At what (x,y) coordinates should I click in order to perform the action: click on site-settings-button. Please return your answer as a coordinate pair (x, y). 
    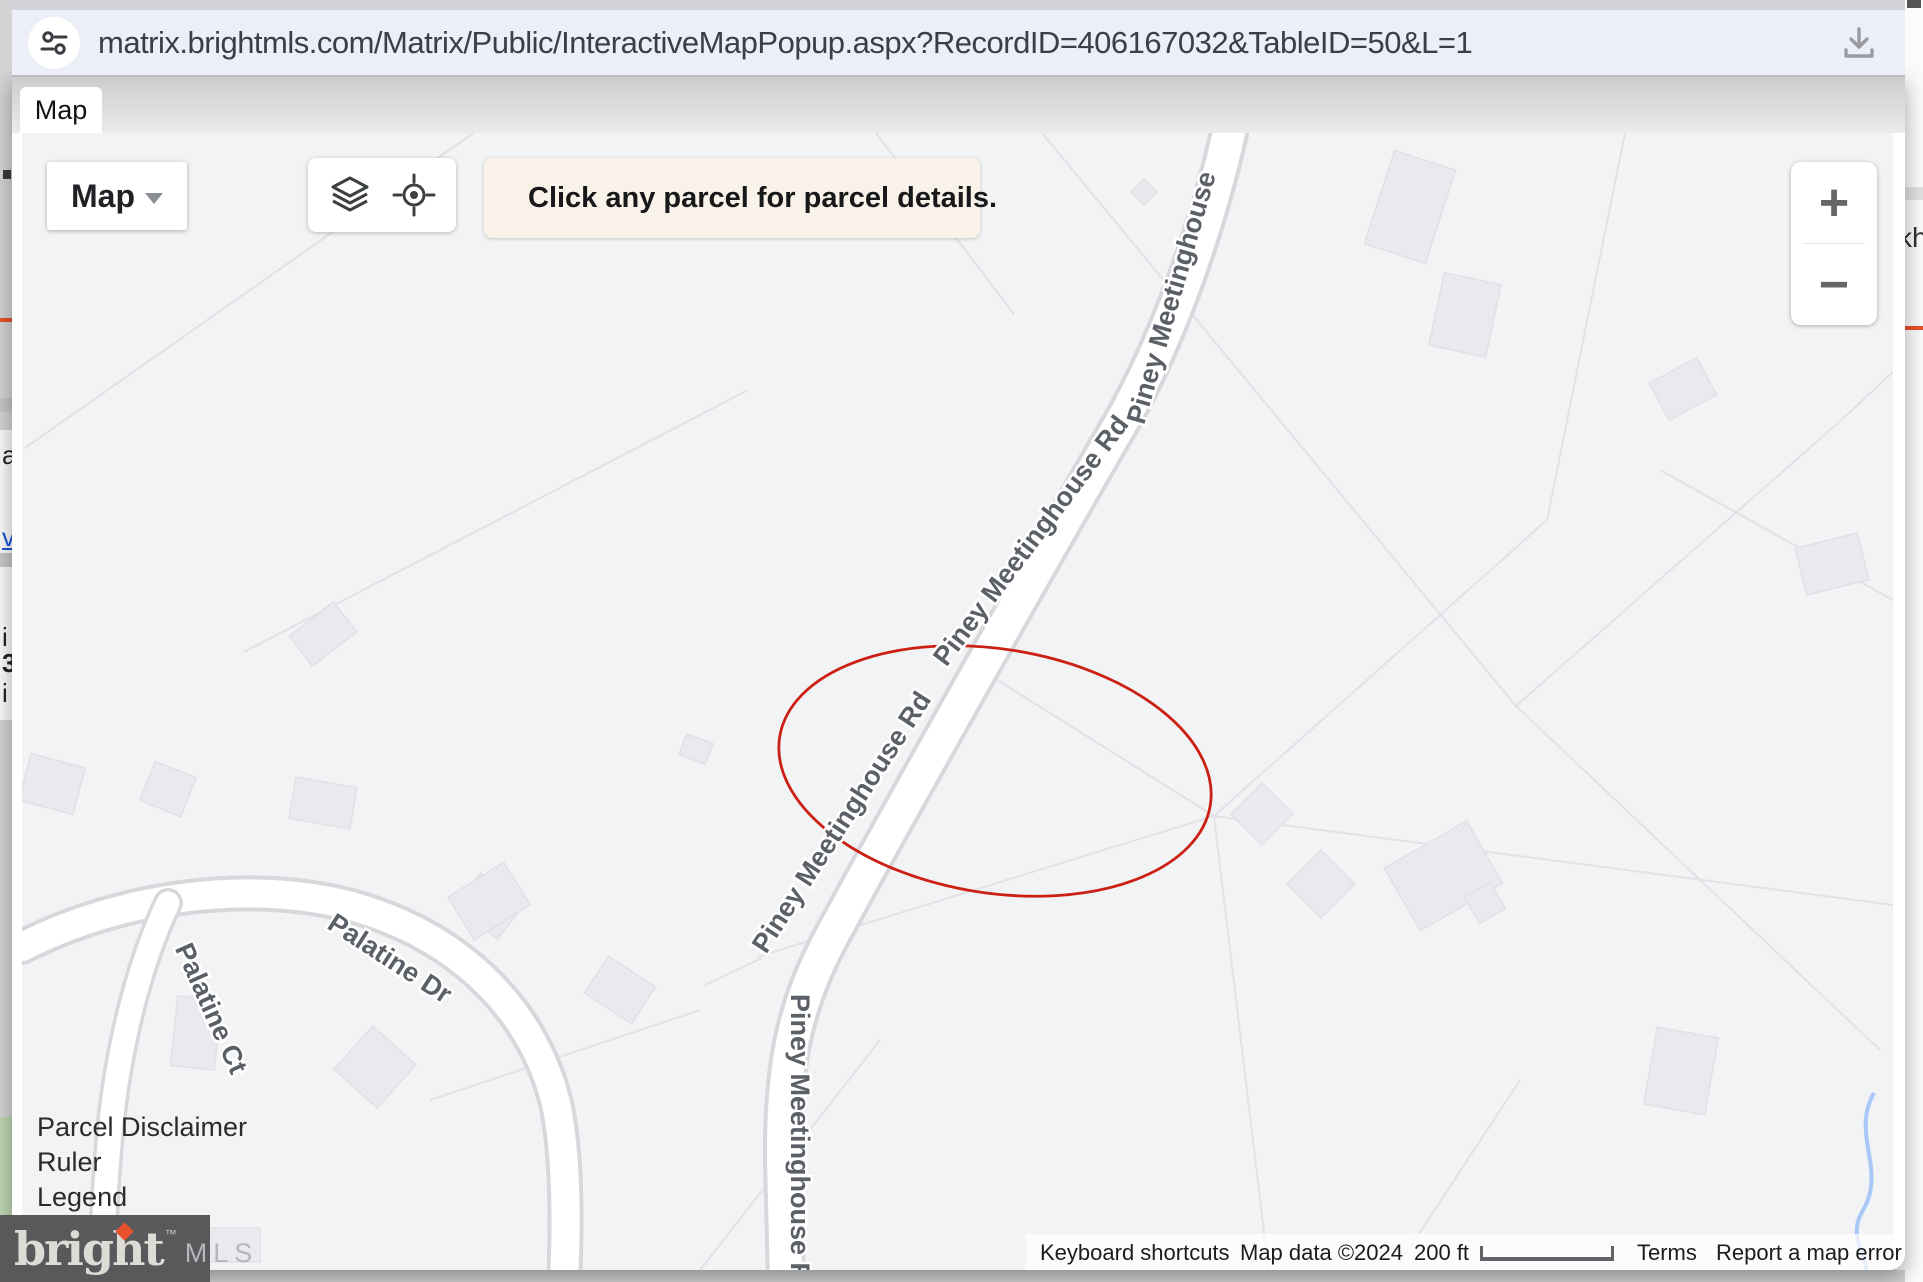
    Looking at the image, I should click on (54, 42).